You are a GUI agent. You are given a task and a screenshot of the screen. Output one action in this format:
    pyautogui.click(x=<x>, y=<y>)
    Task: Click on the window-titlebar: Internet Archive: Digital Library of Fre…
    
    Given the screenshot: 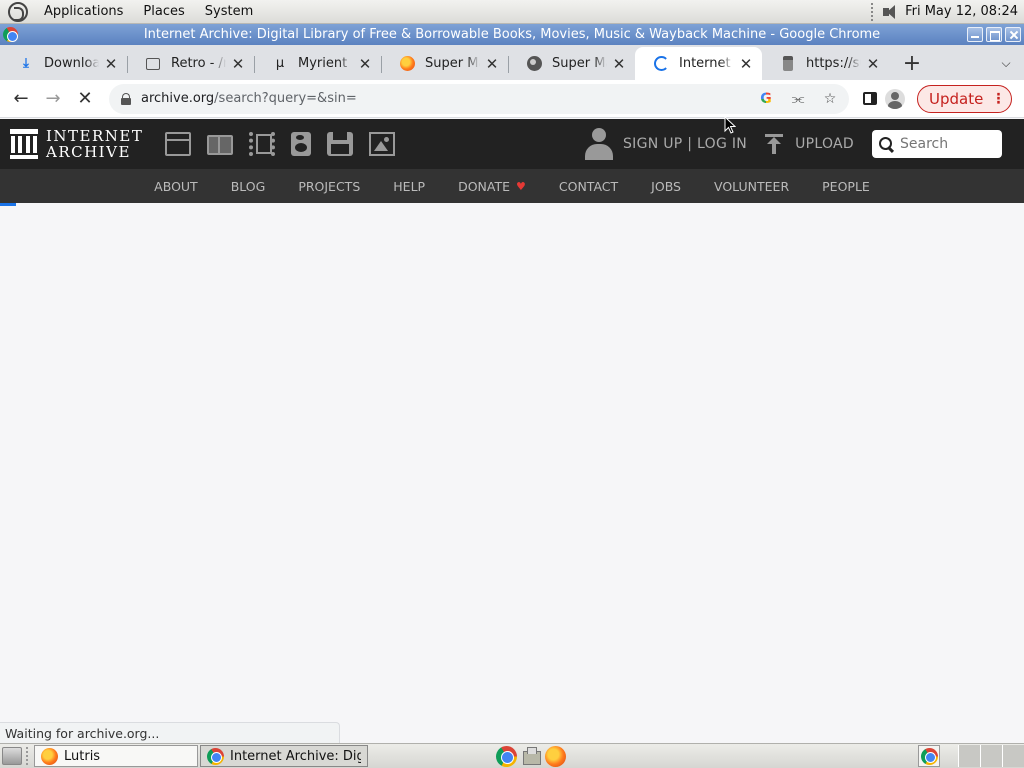 What is the action you would take?
    pyautogui.click(x=512, y=34)
    